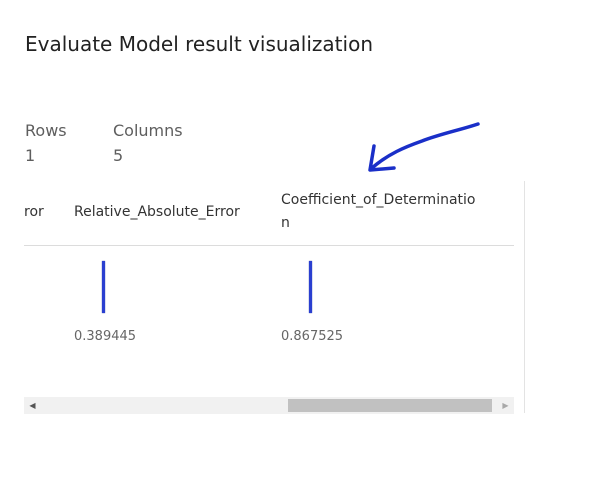 The image size is (614, 482). Describe the element at coordinates (524, 297) in the screenshot. I see `table-right-border` at that location.